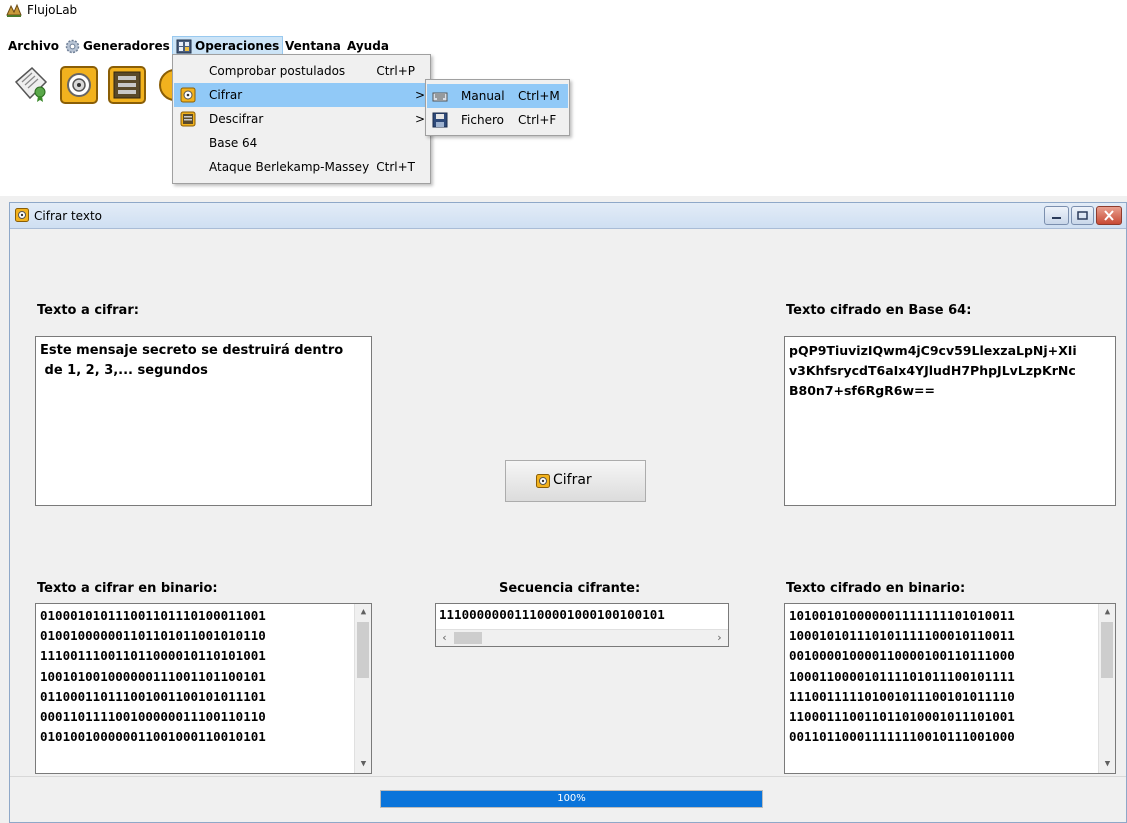  I want to click on app-title-bar: FlujoLab, so click(563, 18).